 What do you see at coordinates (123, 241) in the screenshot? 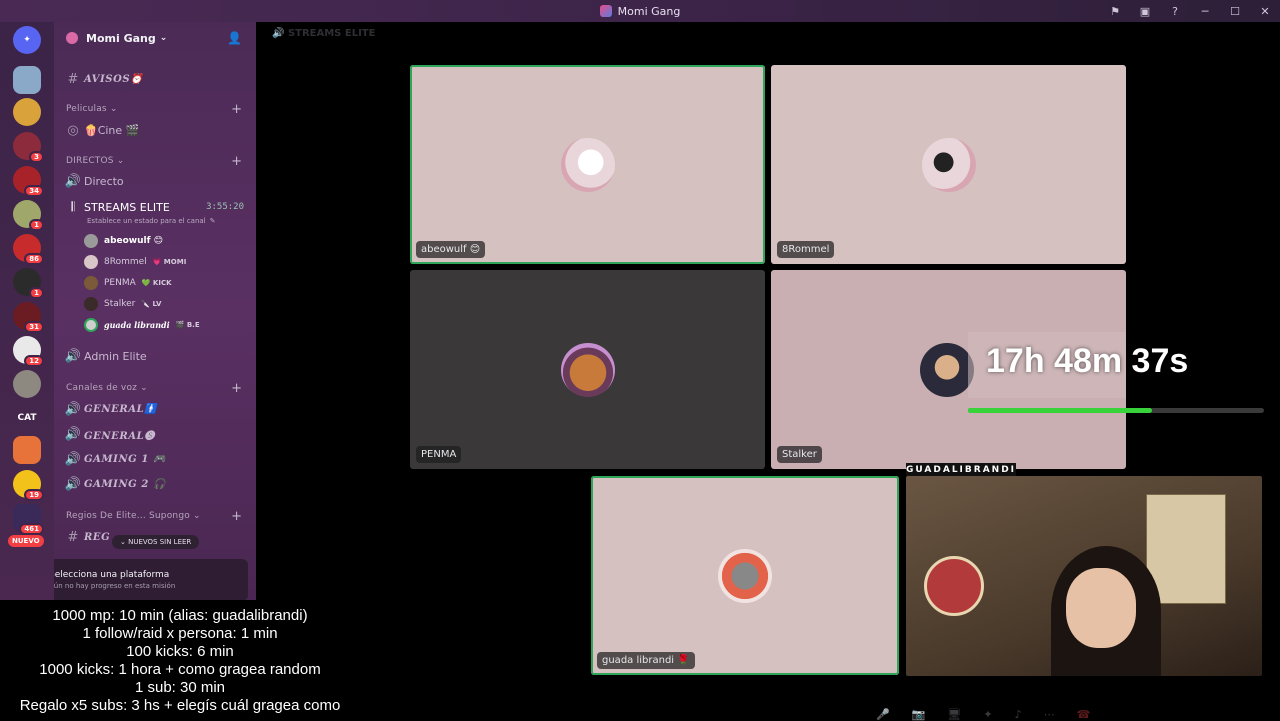
I see `voice-user: abeowulf 😊` at bounding box center [123, 241].